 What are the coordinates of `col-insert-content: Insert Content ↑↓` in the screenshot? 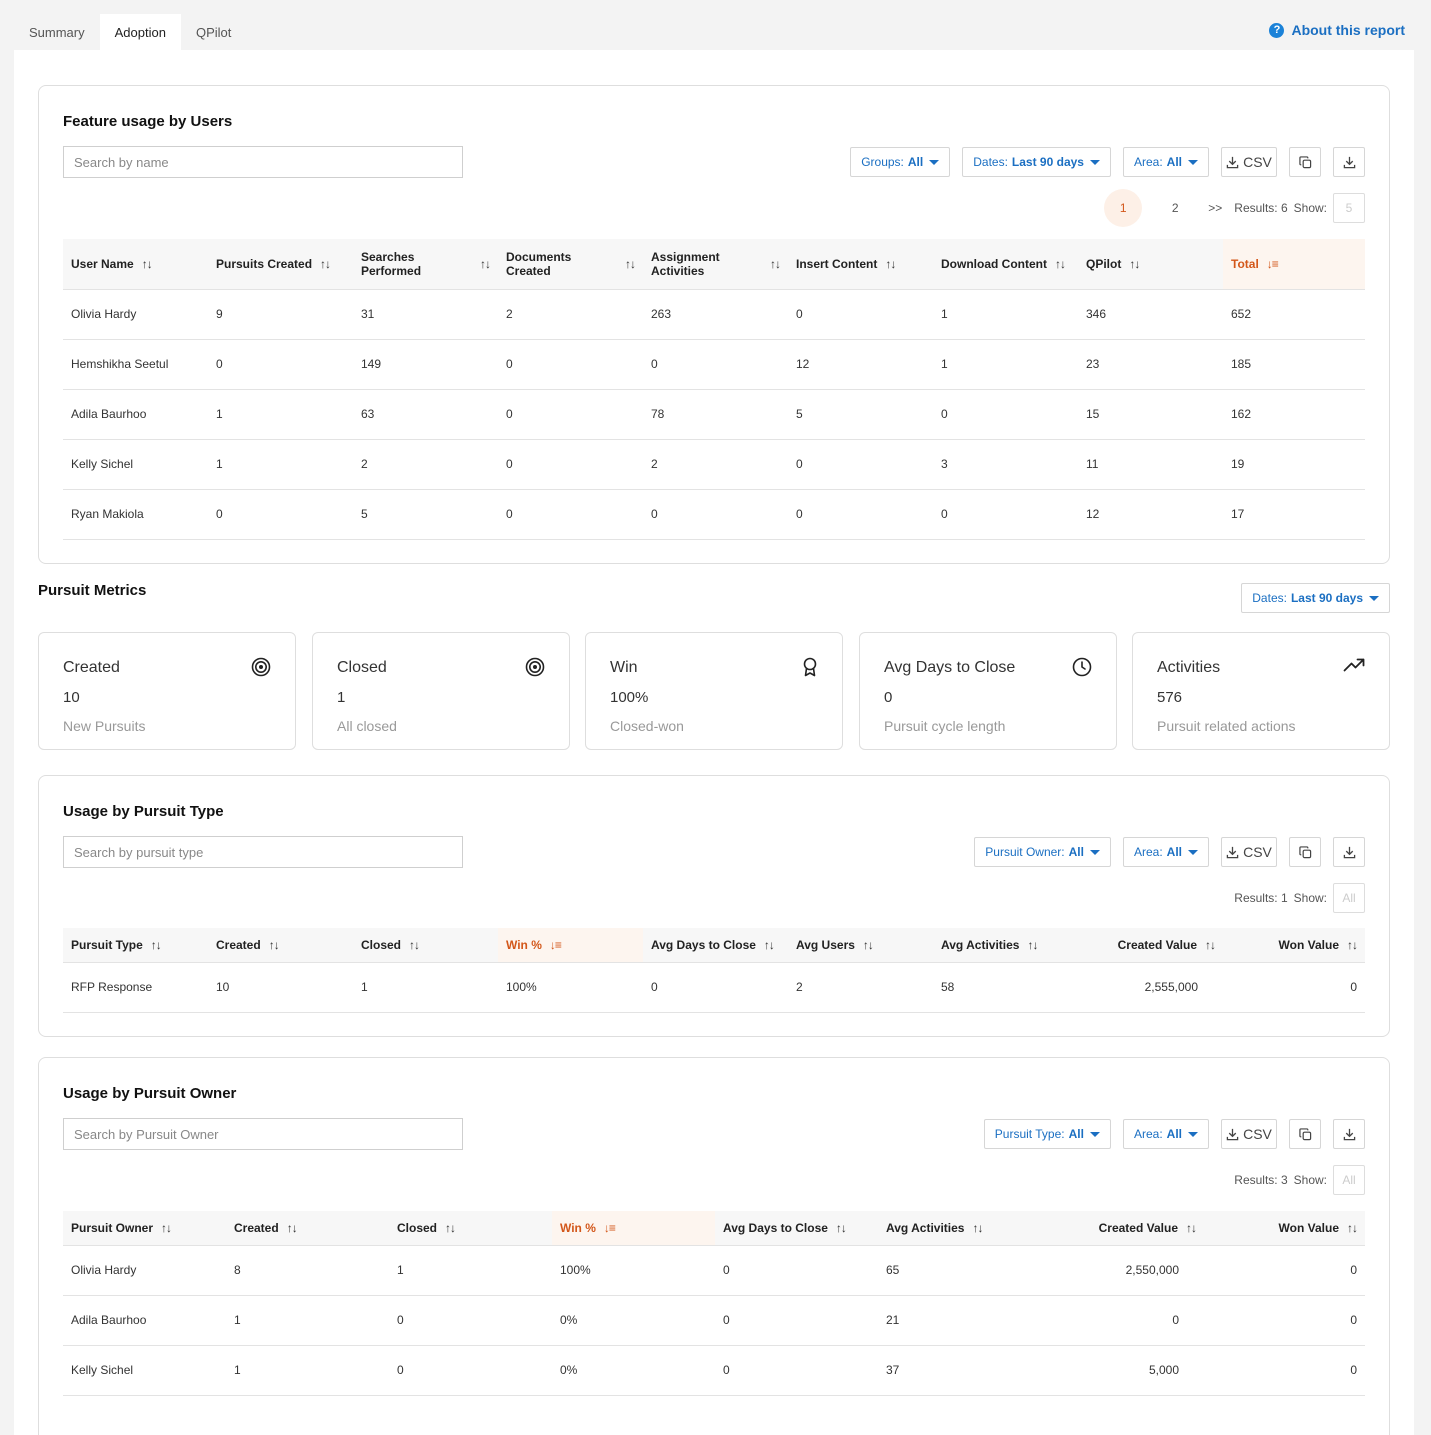 It's located at (860, 264).